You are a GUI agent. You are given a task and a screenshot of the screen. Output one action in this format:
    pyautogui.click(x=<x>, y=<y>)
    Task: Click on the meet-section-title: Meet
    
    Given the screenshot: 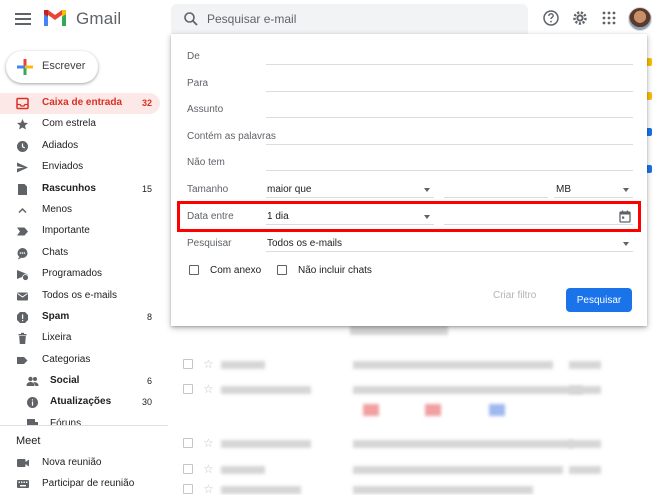 What is the action you would take?
    pyautogui.click(x=28, y=441)
    